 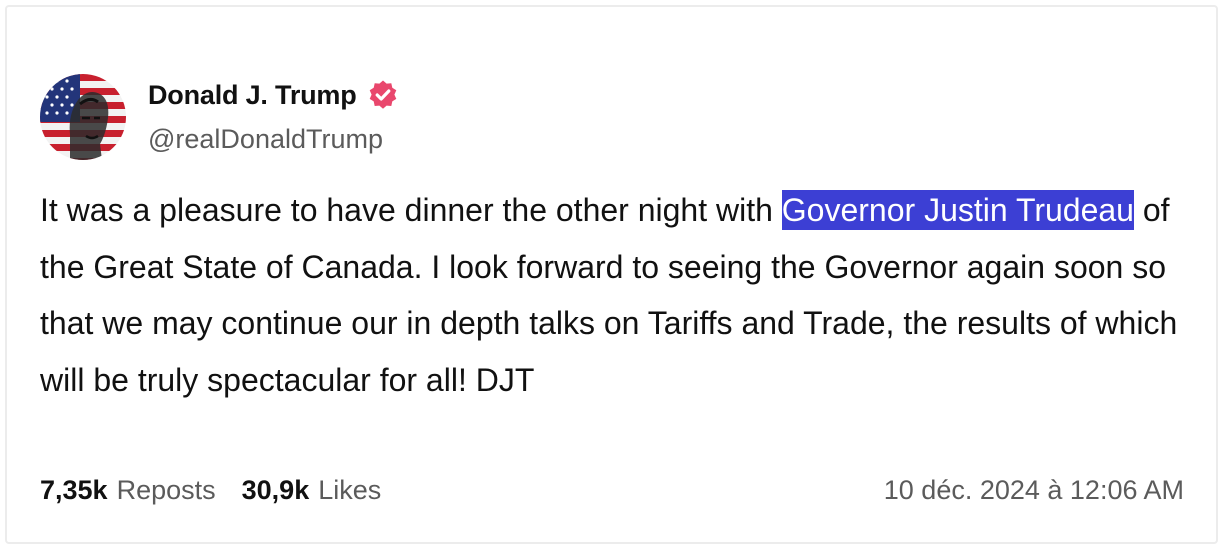 I want to click on reposts-count: 7,35k, so click(x=74, y=490).